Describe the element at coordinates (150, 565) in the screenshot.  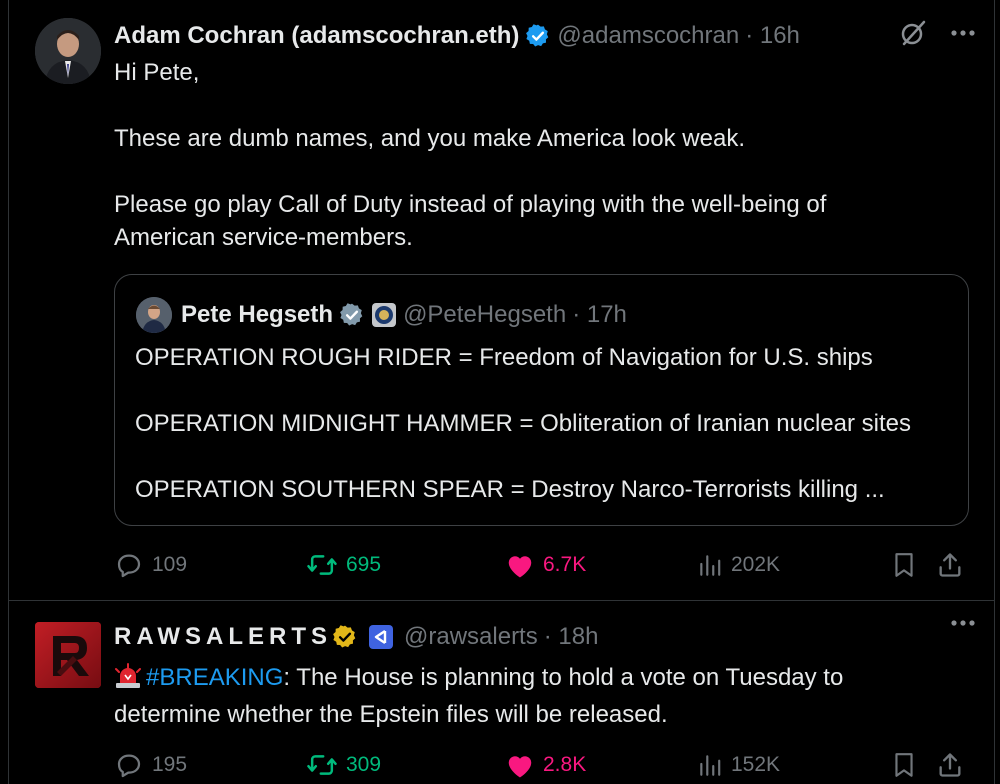
I see `reply-button: 109` at that location.